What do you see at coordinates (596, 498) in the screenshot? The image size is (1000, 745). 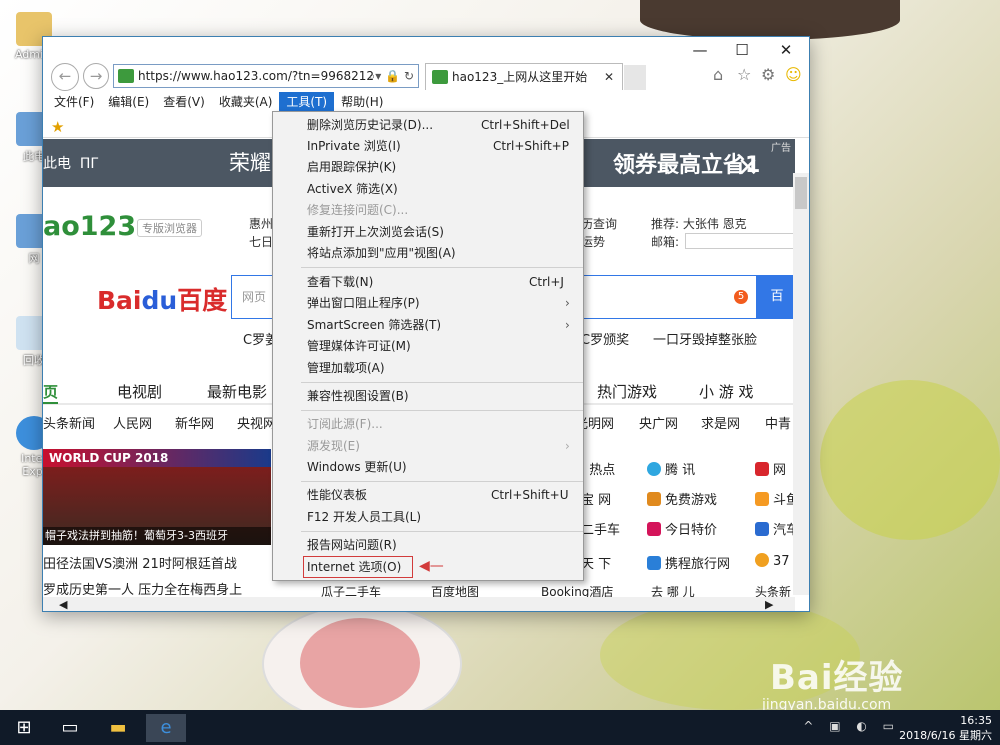 I see `right-list-item: 宝 网` at bounding box center [596, 498].